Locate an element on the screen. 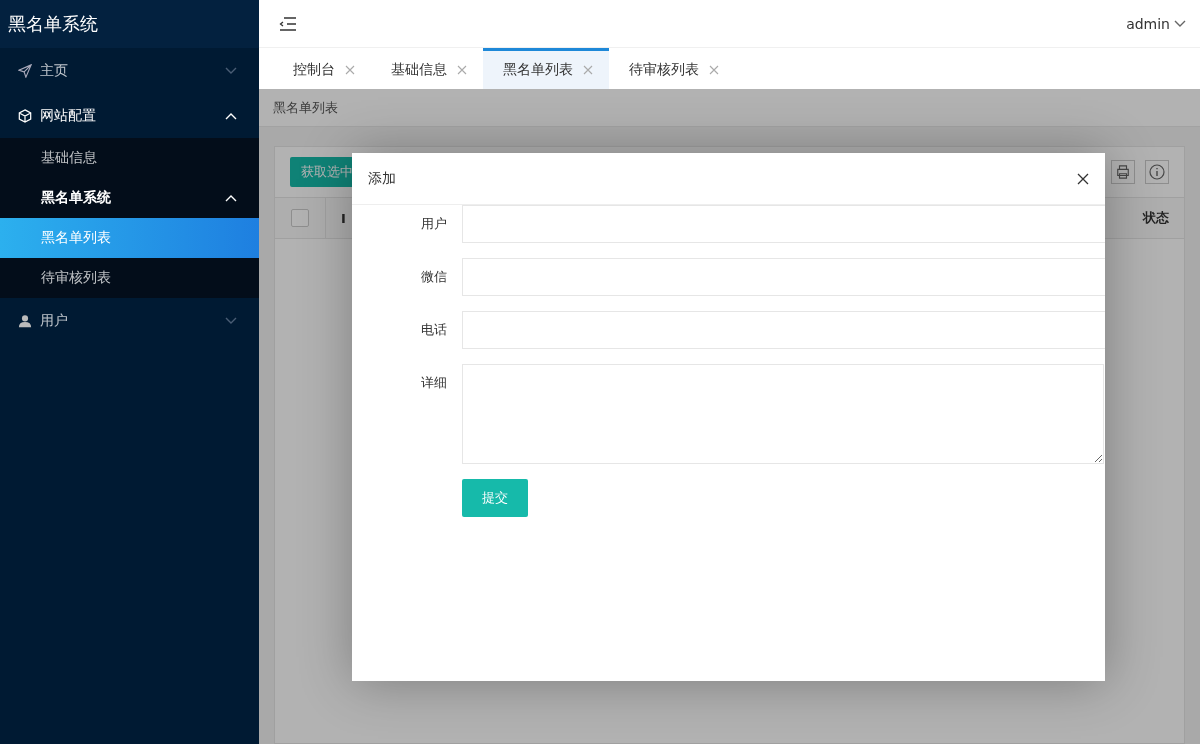 This screenshot has width=1200, height=744. field-label: 用户 is located at coordinates (434, 224).